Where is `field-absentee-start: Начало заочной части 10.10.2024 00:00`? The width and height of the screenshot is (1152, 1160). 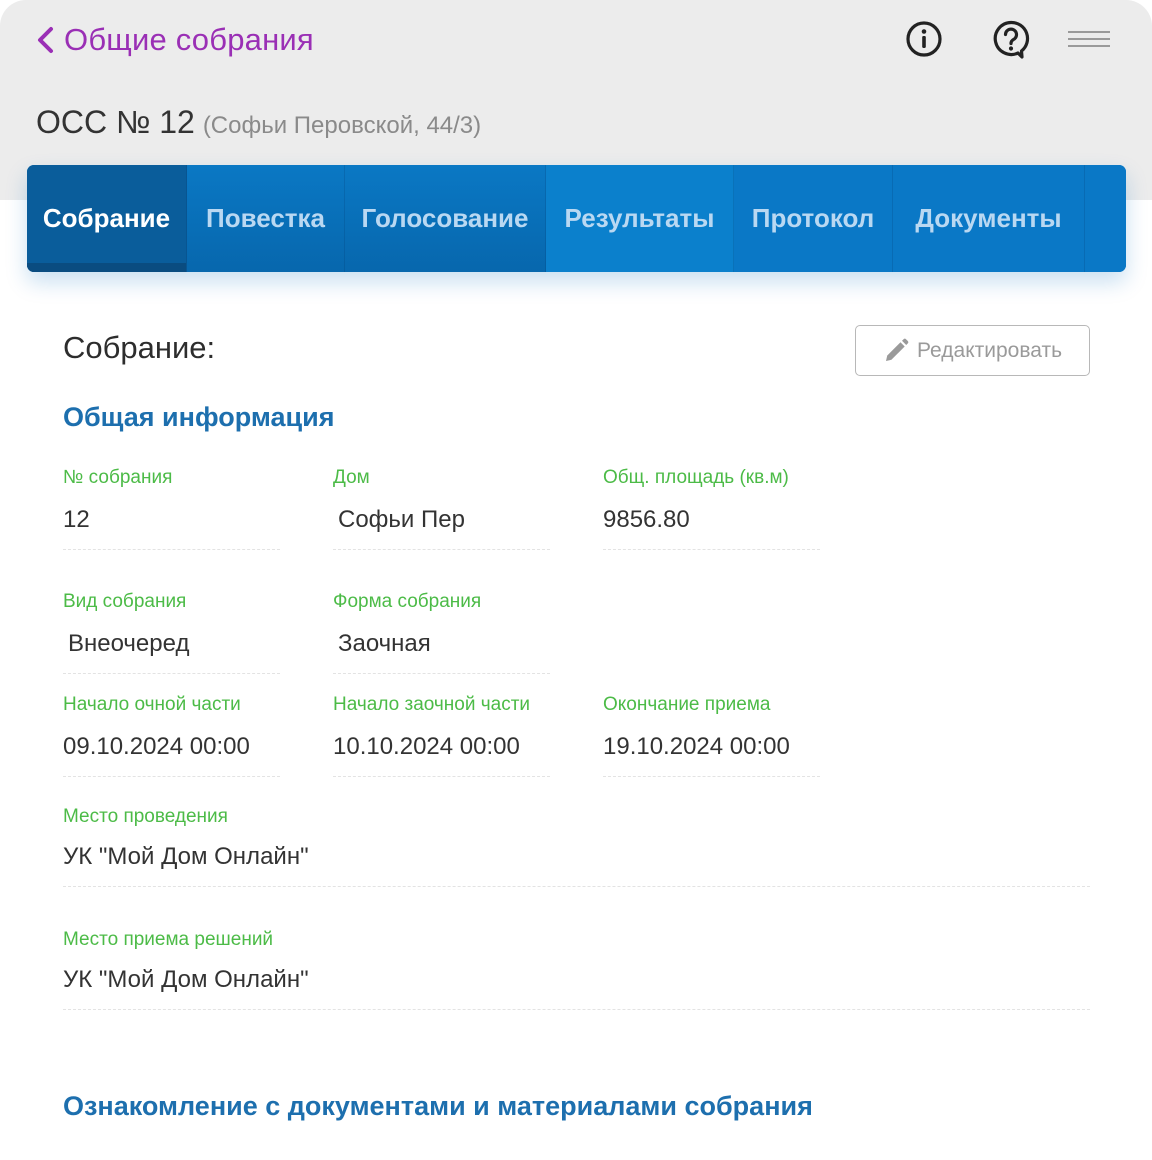 field-absentee-start: Начало заочной части 10.10.2024 00:00 is located at coordinates (441, 735).